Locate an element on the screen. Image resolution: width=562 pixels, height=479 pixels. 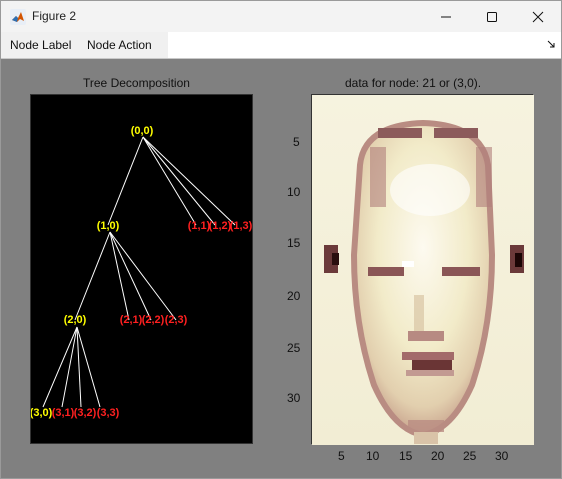
matlab-icon is located at coordinates (18, 17).